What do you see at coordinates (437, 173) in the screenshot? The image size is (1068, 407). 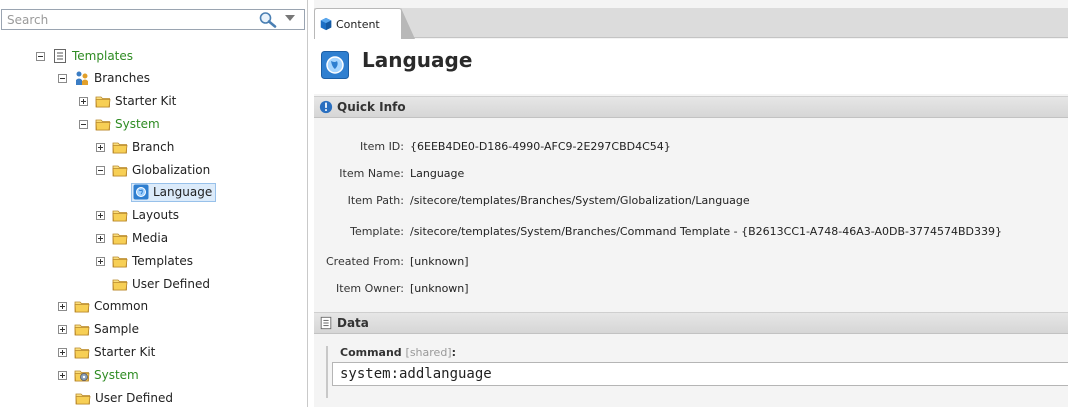 I see `field-value: Language` at bounding box center [437, 173].